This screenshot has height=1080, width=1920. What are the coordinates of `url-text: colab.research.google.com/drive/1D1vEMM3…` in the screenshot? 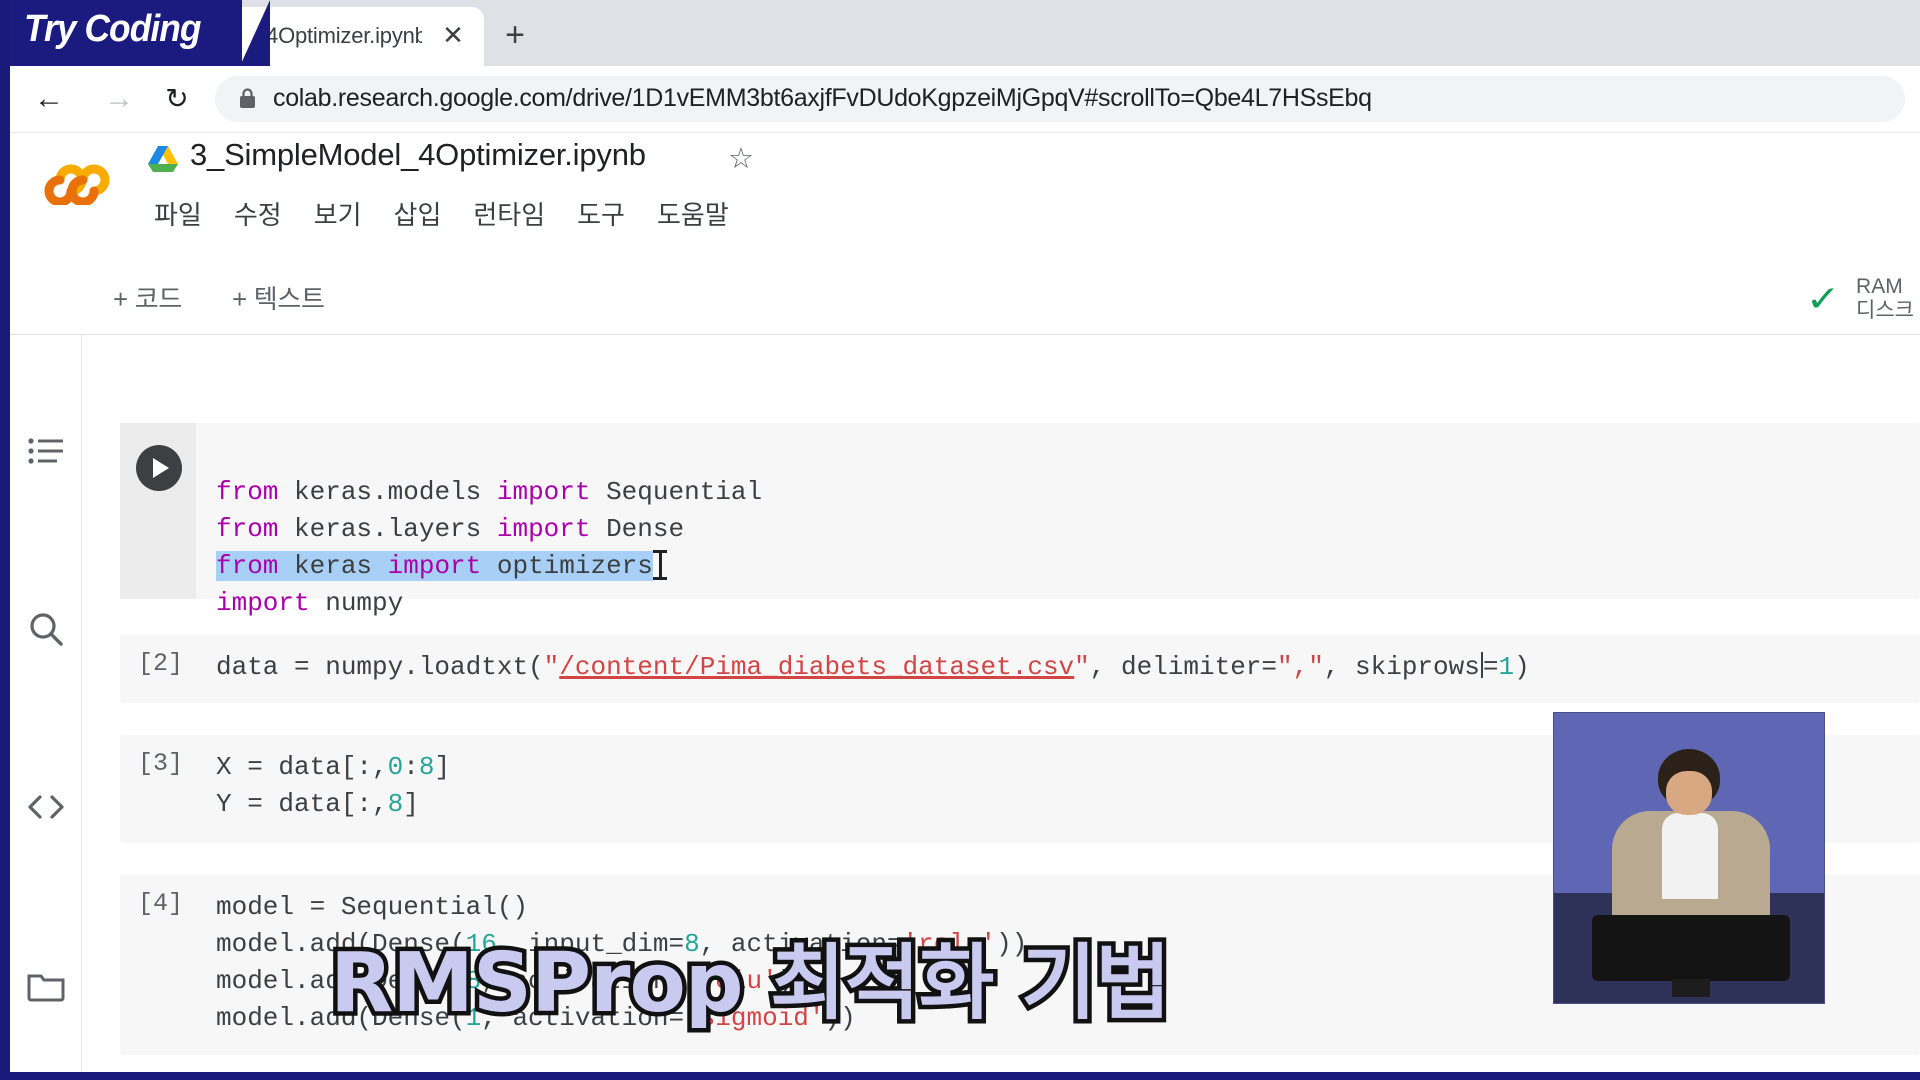 It's located at (822, 98).